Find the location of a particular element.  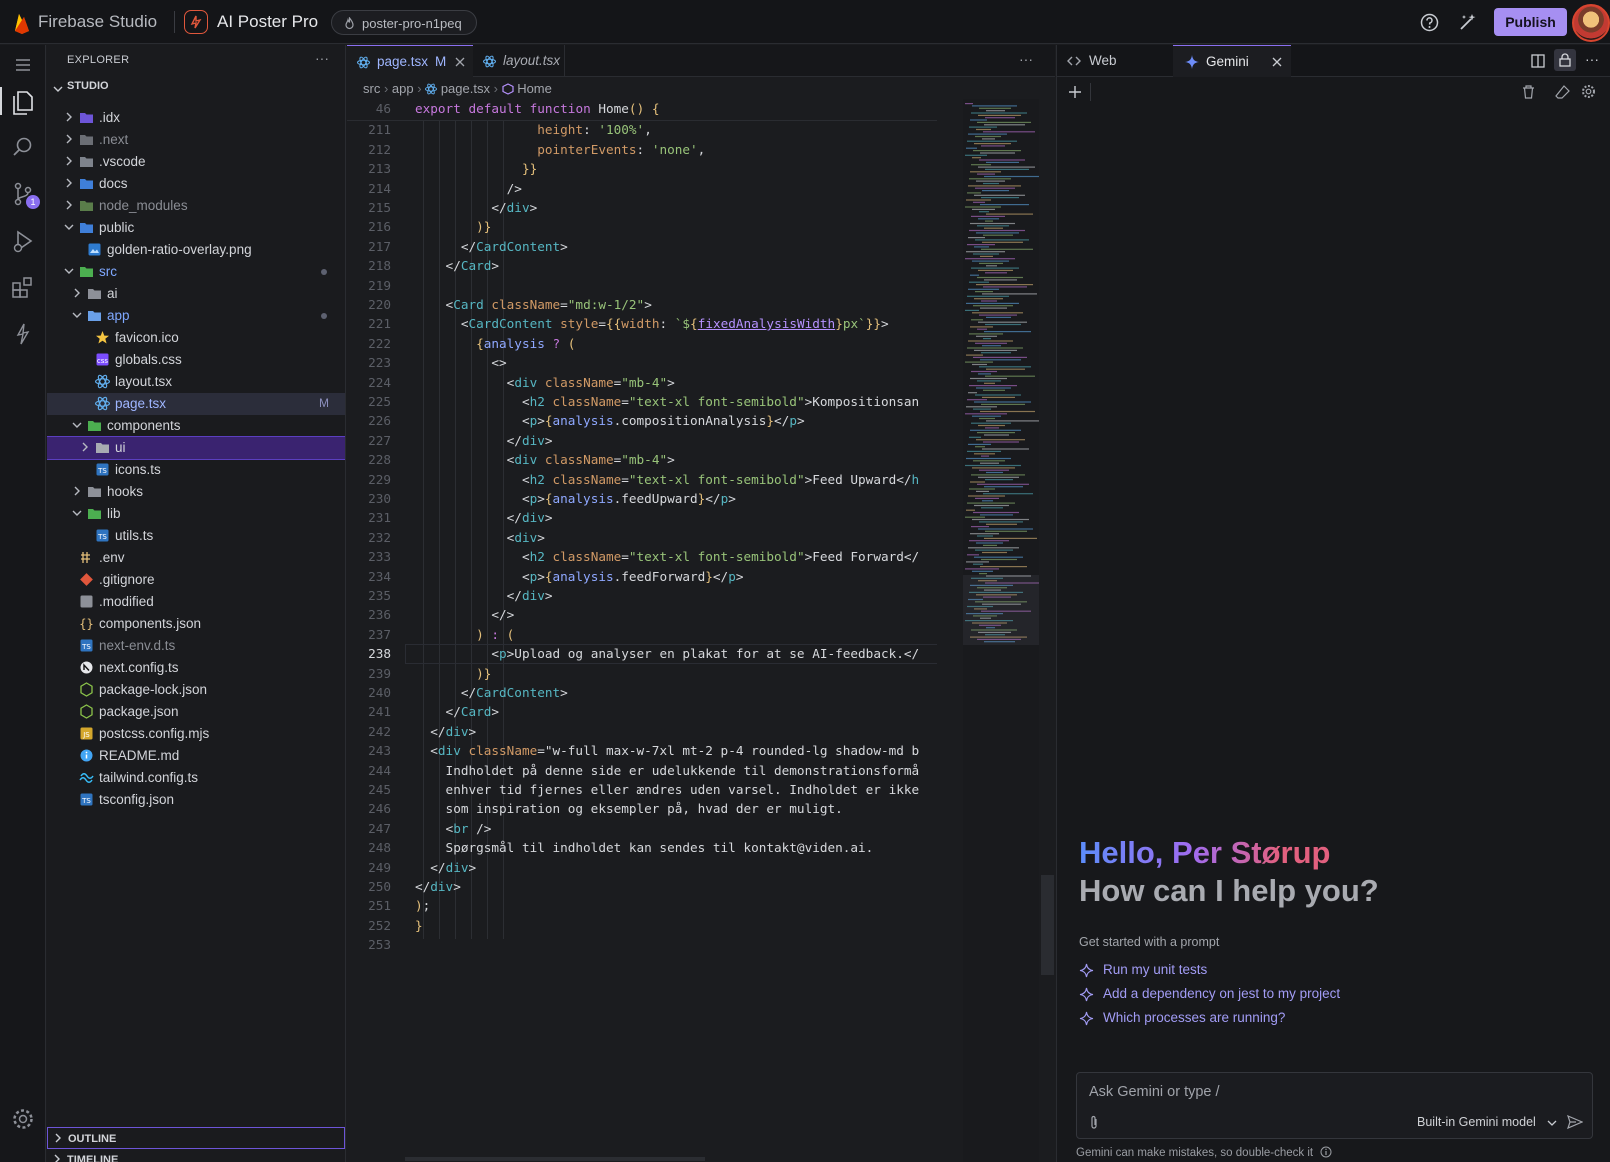

eraser-icon is located at coordinates (1562, 92).